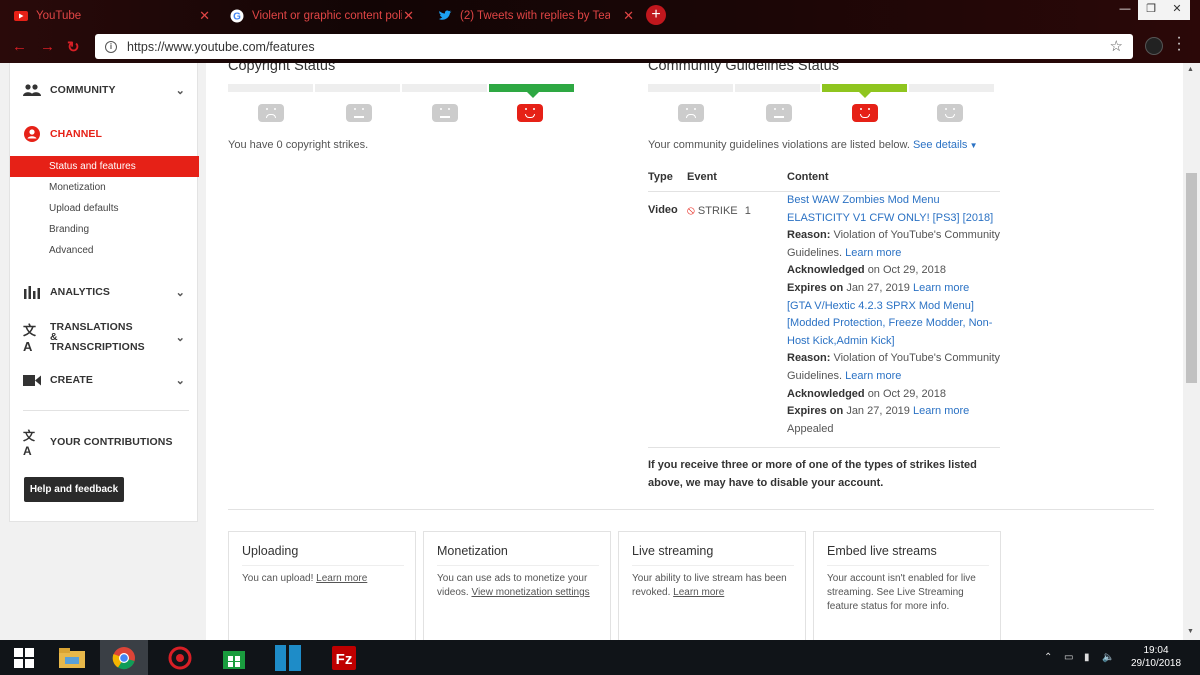  What do you see at coordinates (234, 657) in the screenshot?
I see `store-icon` at bounding box center [234, 657].